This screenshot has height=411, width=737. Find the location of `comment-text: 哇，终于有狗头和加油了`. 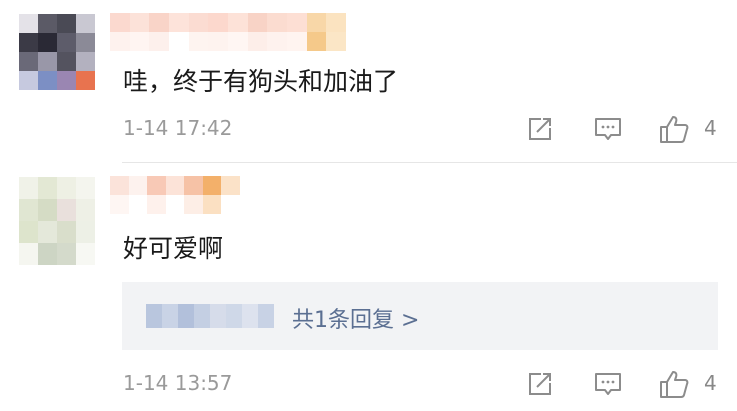

comment-text: 哇，终于有狗头和加油了 is located at coordinates (261, 81).